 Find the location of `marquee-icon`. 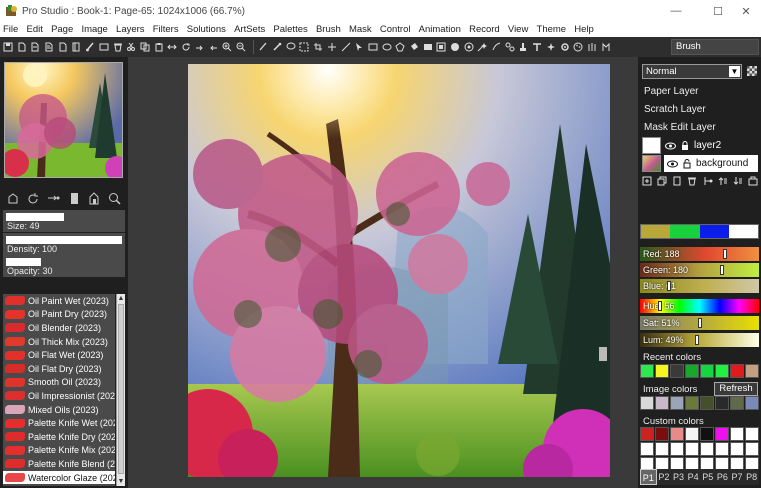

marquee-icon is located at coordinates (304, 47).